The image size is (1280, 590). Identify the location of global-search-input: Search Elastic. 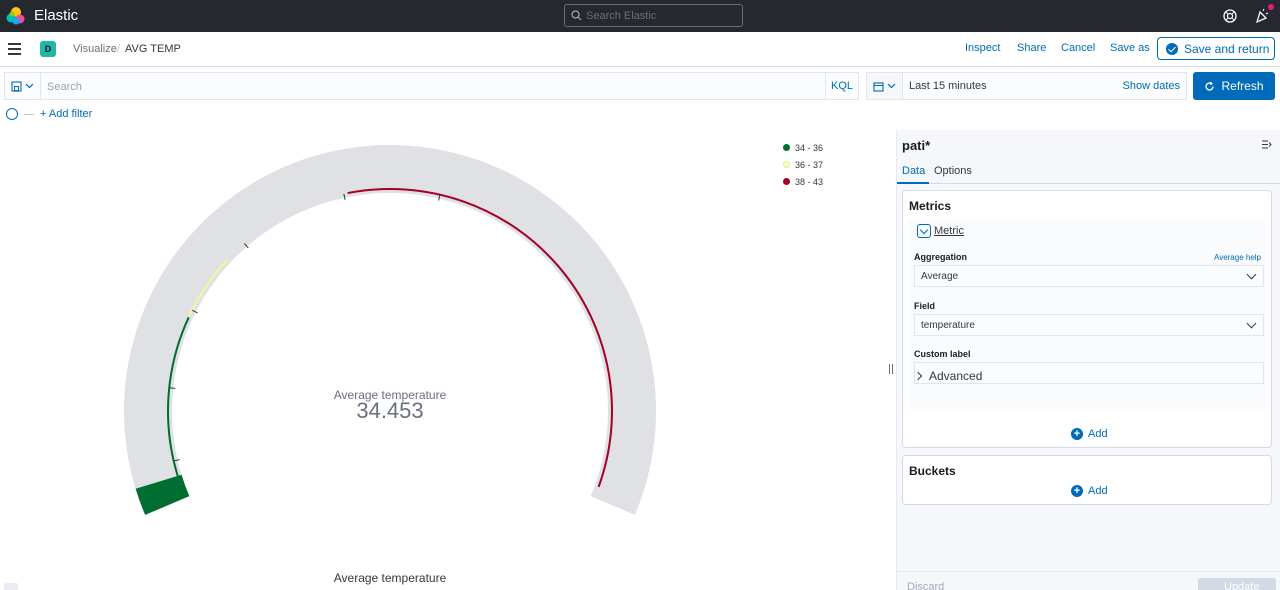
(653, 15).